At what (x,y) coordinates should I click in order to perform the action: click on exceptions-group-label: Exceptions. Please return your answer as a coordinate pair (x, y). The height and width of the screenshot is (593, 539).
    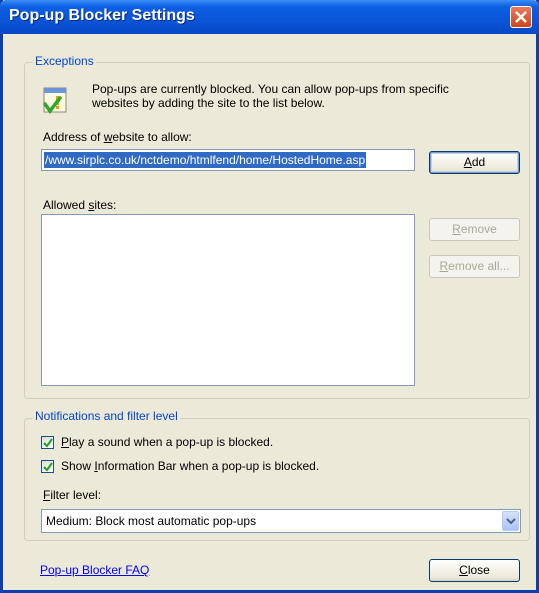
    Looking at the image, I should click on (64, 61).